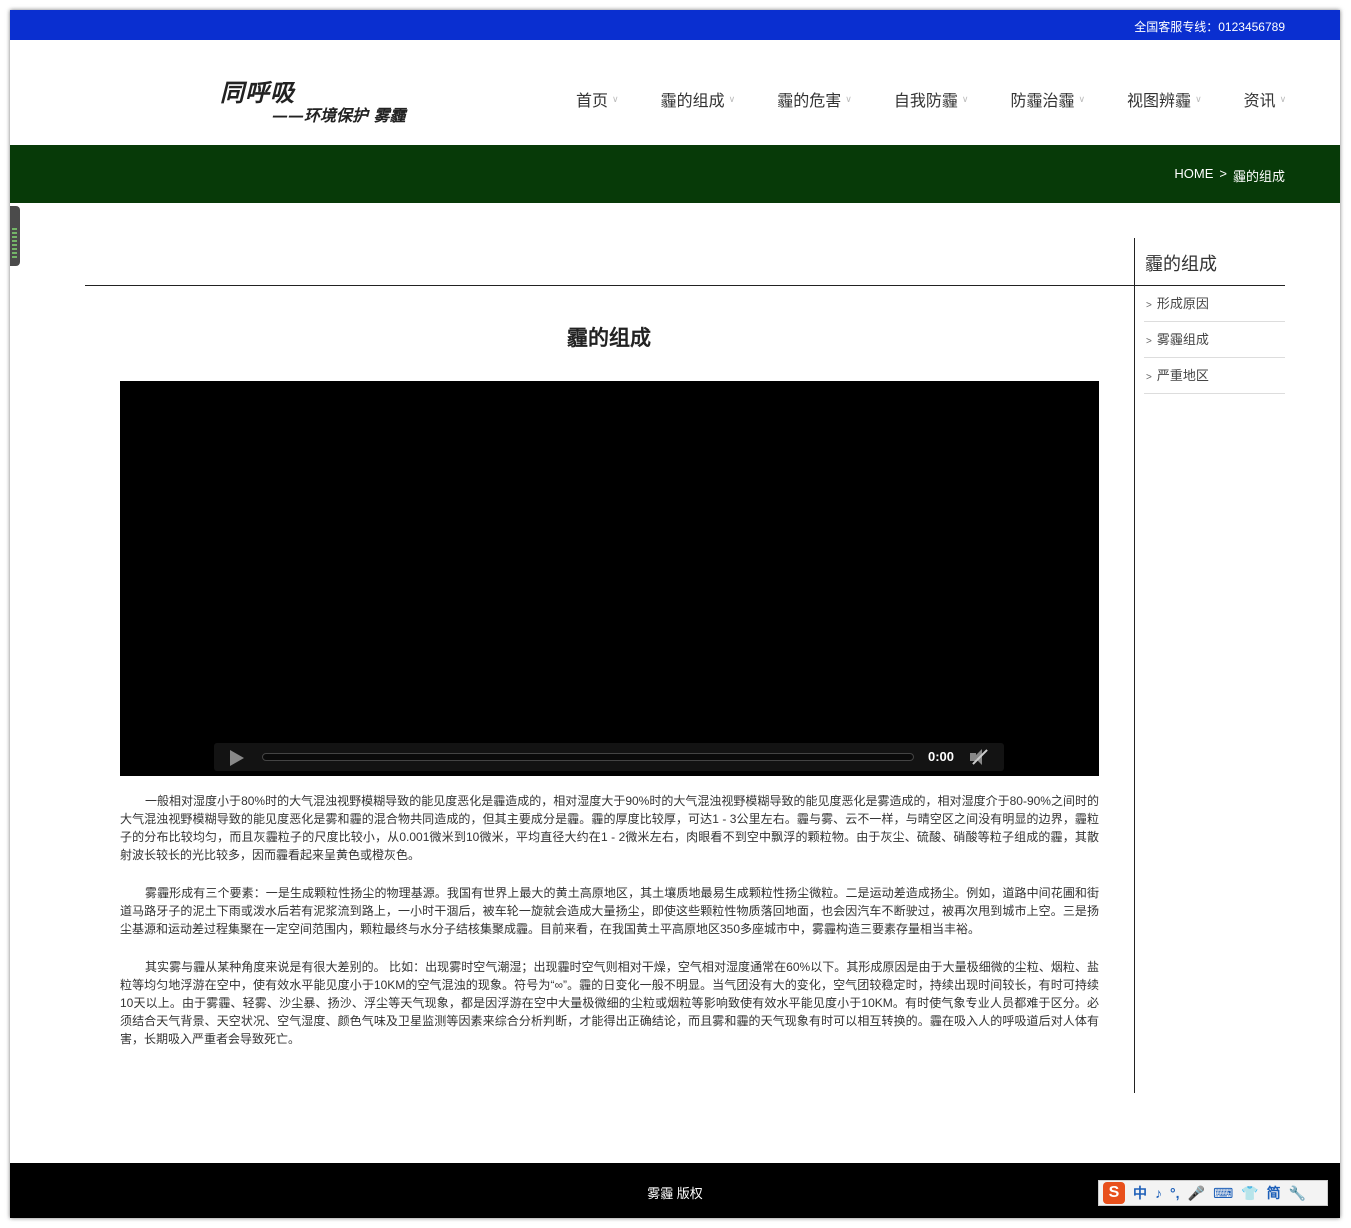  What do you see at coordinates (237, 758) in the screenshot?
I see `play-icon` at bounding box center [237, 758].